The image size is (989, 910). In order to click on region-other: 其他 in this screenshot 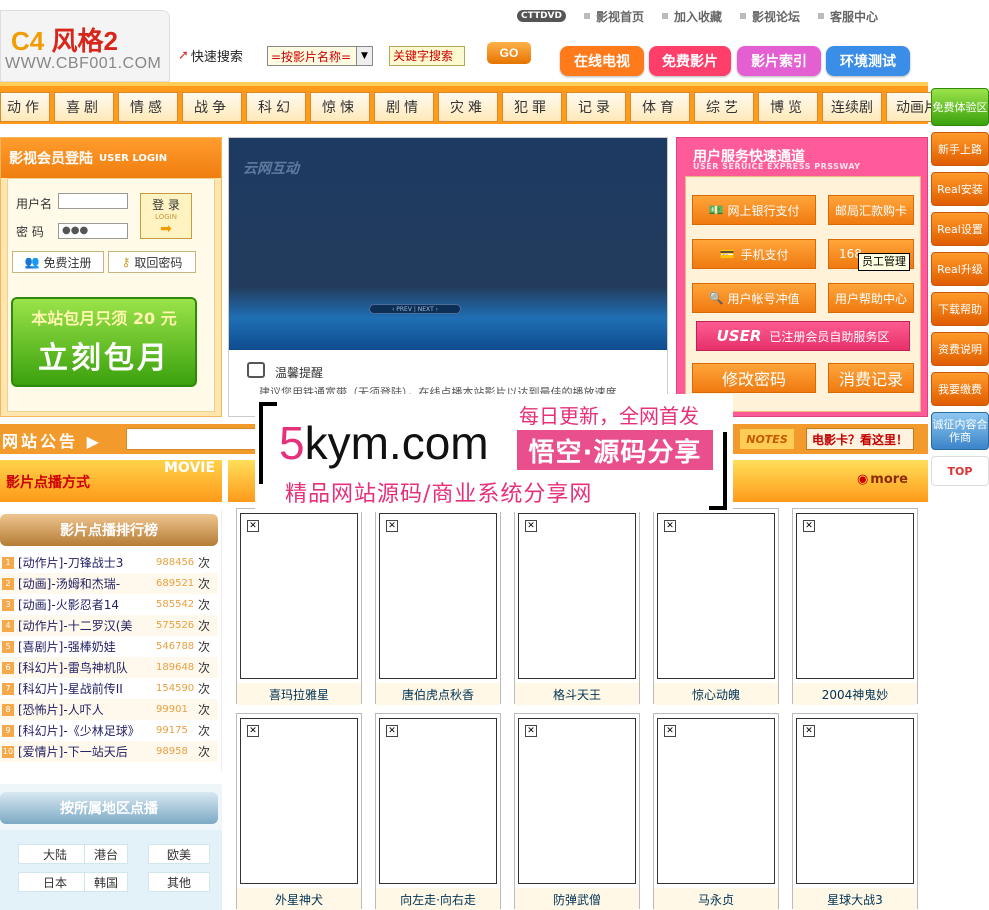, I will do `click(179, 882)`.